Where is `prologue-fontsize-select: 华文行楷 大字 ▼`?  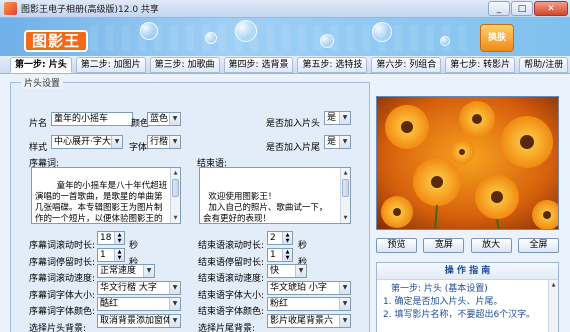 prologue-fontsize-select: 华文行楷 大字 ▼ is located at coordinates (139, 288).